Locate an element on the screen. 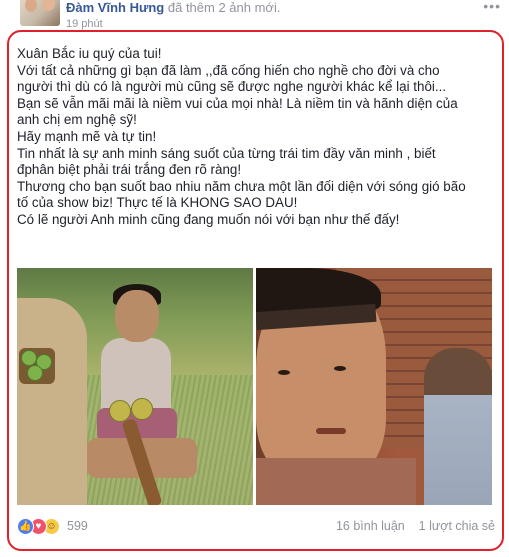 This screenshot has height=557, width=509. post-action-text: đã thêm 2 ảnh mới. is located at coordinates (224, 7).